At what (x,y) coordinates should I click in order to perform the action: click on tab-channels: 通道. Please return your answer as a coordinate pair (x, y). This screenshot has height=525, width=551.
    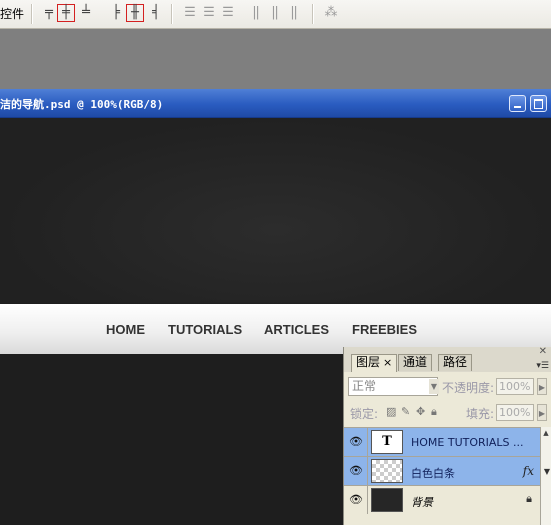
    Looking at the image, I should click on (415, 362).